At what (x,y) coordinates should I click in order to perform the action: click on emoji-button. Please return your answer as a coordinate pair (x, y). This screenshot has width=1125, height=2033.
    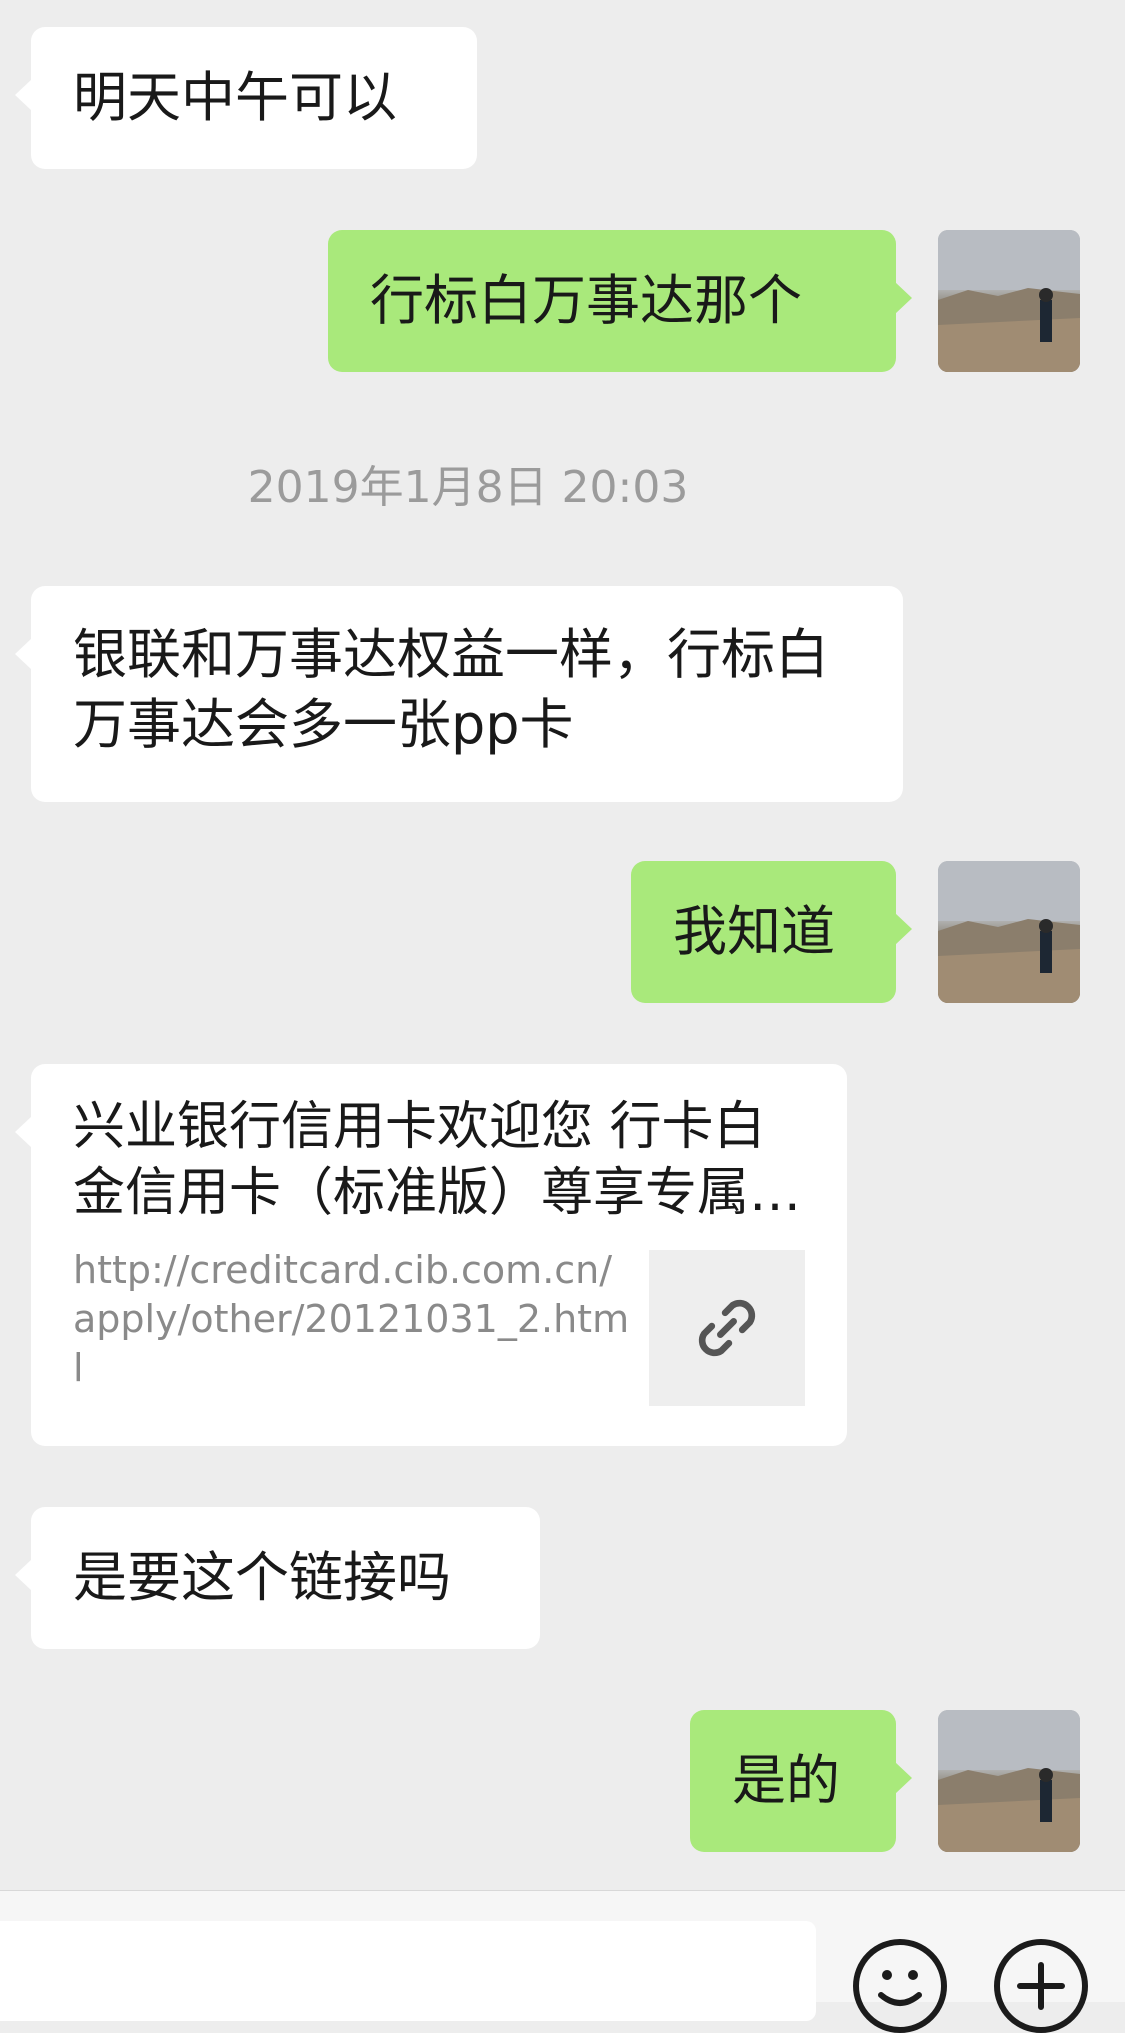
    Looking at the image, I should click on (900, 1986).